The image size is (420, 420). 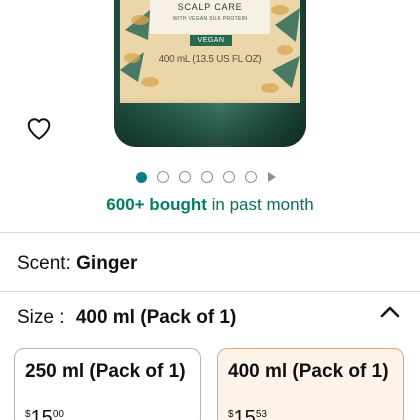 What do you see at coordinates (210, 59) in the screenshot?
I see `volume-text: 400 mL (13.5 US FL OZ)` at bounding box center [210, 59].